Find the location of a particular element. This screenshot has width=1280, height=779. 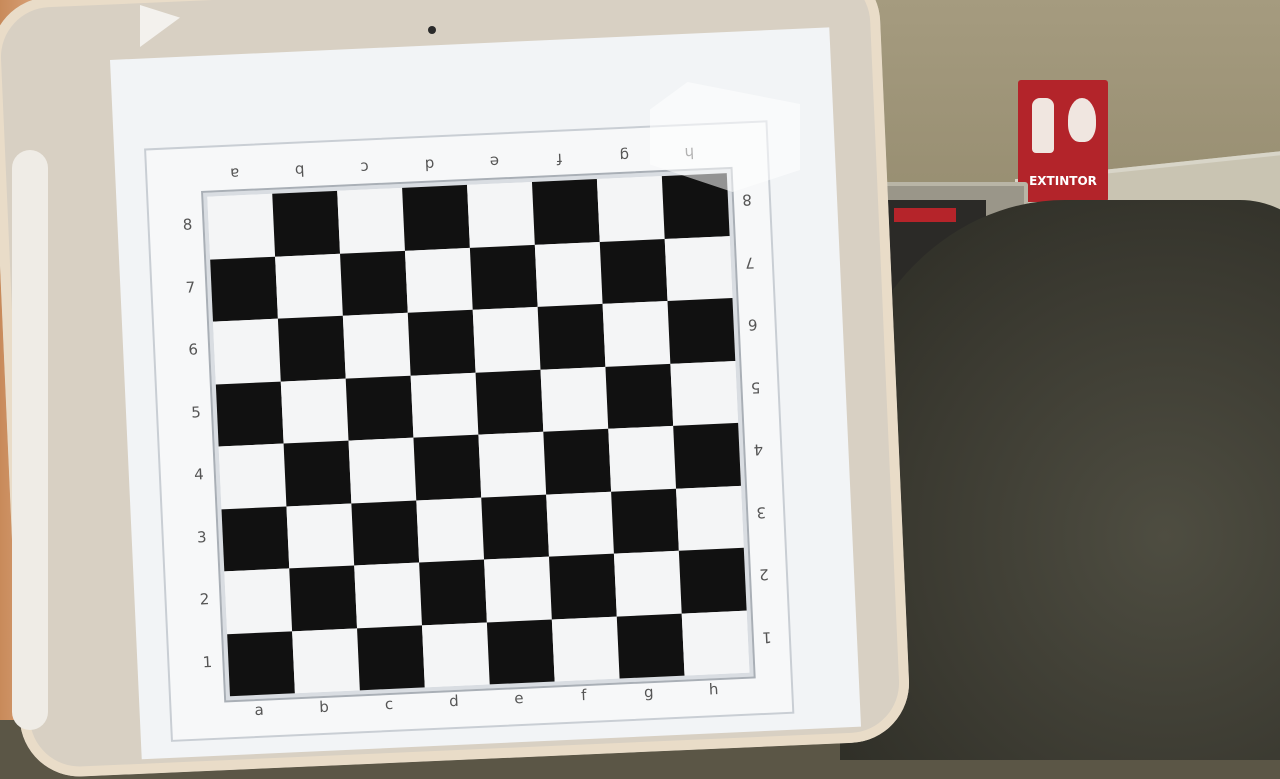

board-square-g1 is located at coordinates (650, 646).